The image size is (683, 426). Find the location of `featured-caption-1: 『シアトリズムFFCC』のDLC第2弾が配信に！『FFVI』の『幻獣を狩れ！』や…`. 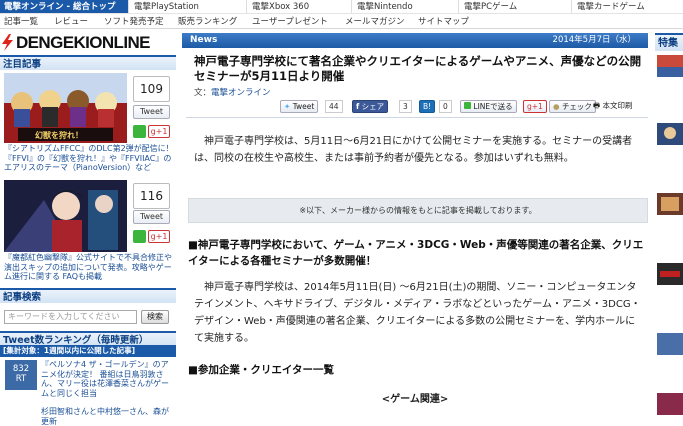

featured-caption-1: 『シアトリズムFFCC』のDLC第2弾が配信に！『FFVI』の『幻獣を狩れ！』や… is located at coordinates (89, 158).